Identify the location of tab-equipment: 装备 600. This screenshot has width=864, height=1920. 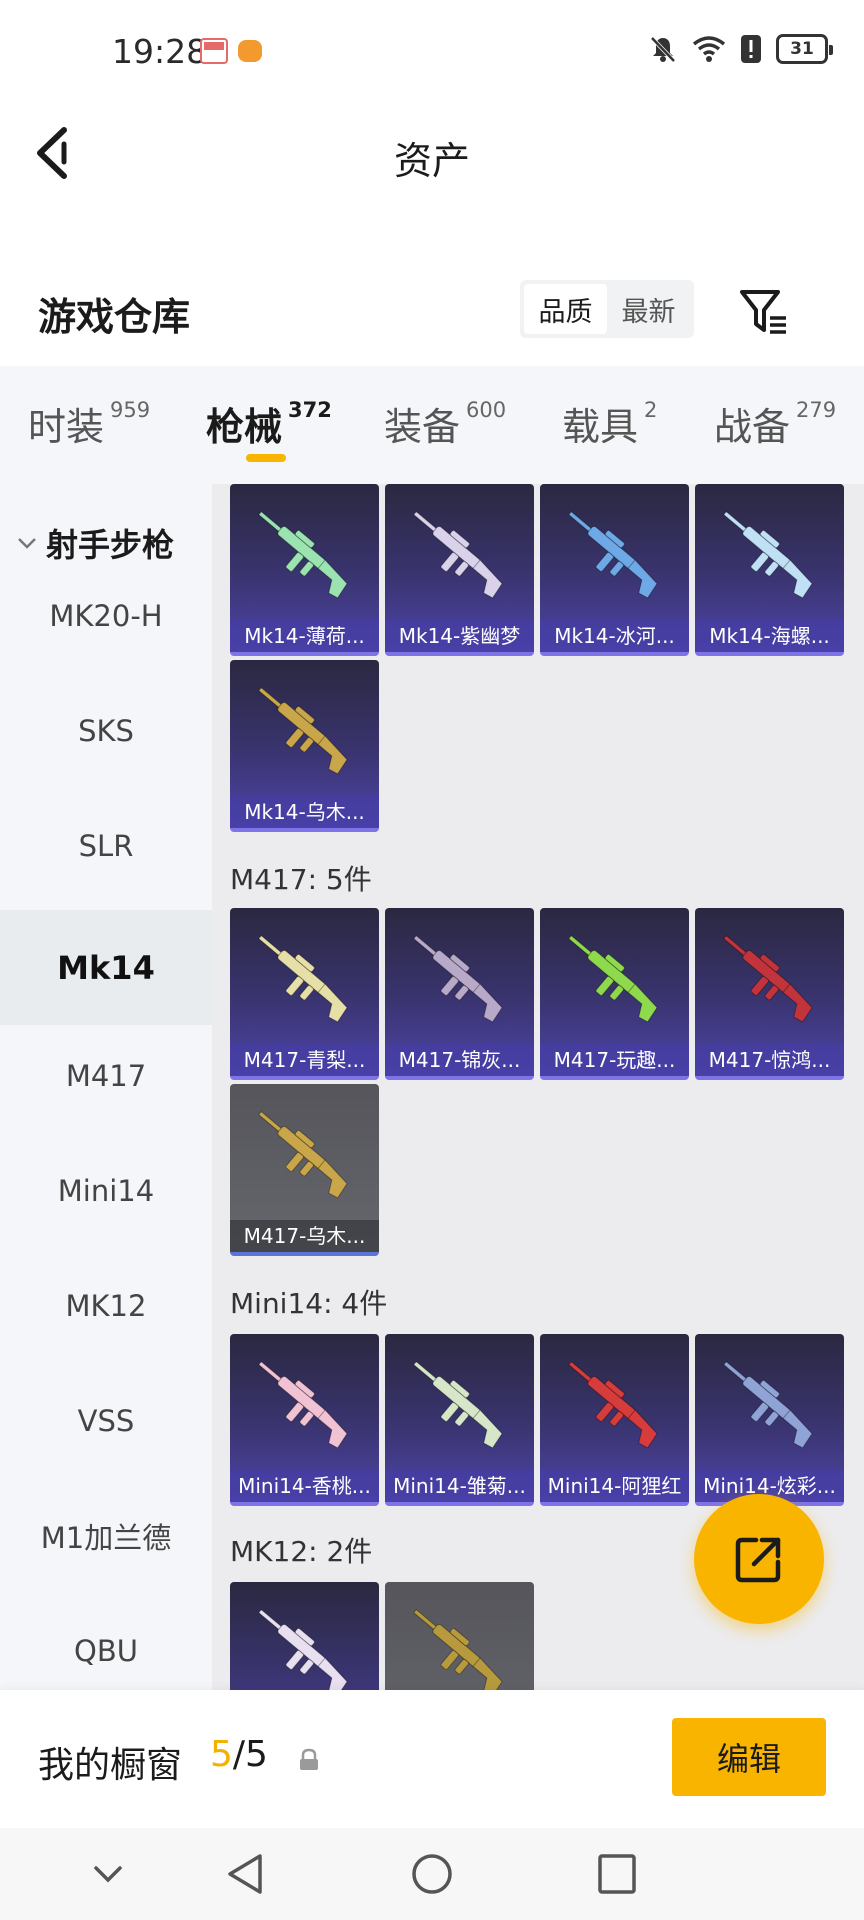
(445, 423).